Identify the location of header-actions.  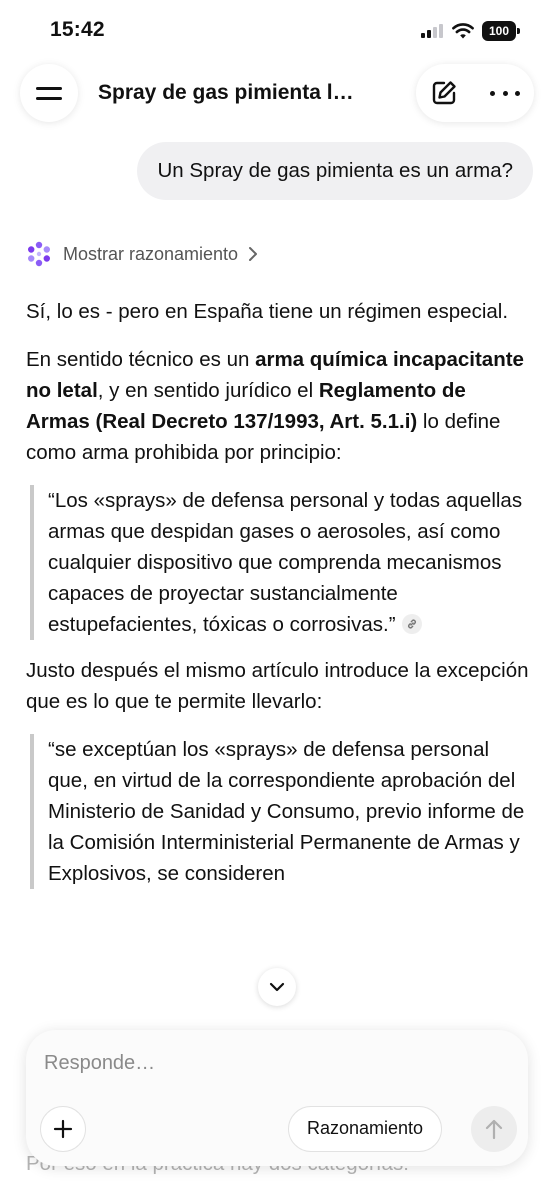
(475, 93).